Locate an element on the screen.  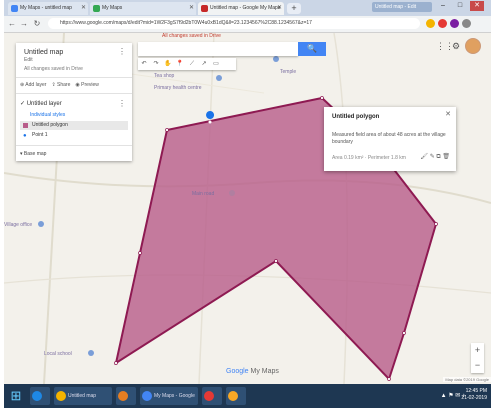
draw-line-icon: ⟋ is located at coordinates (192, 64).